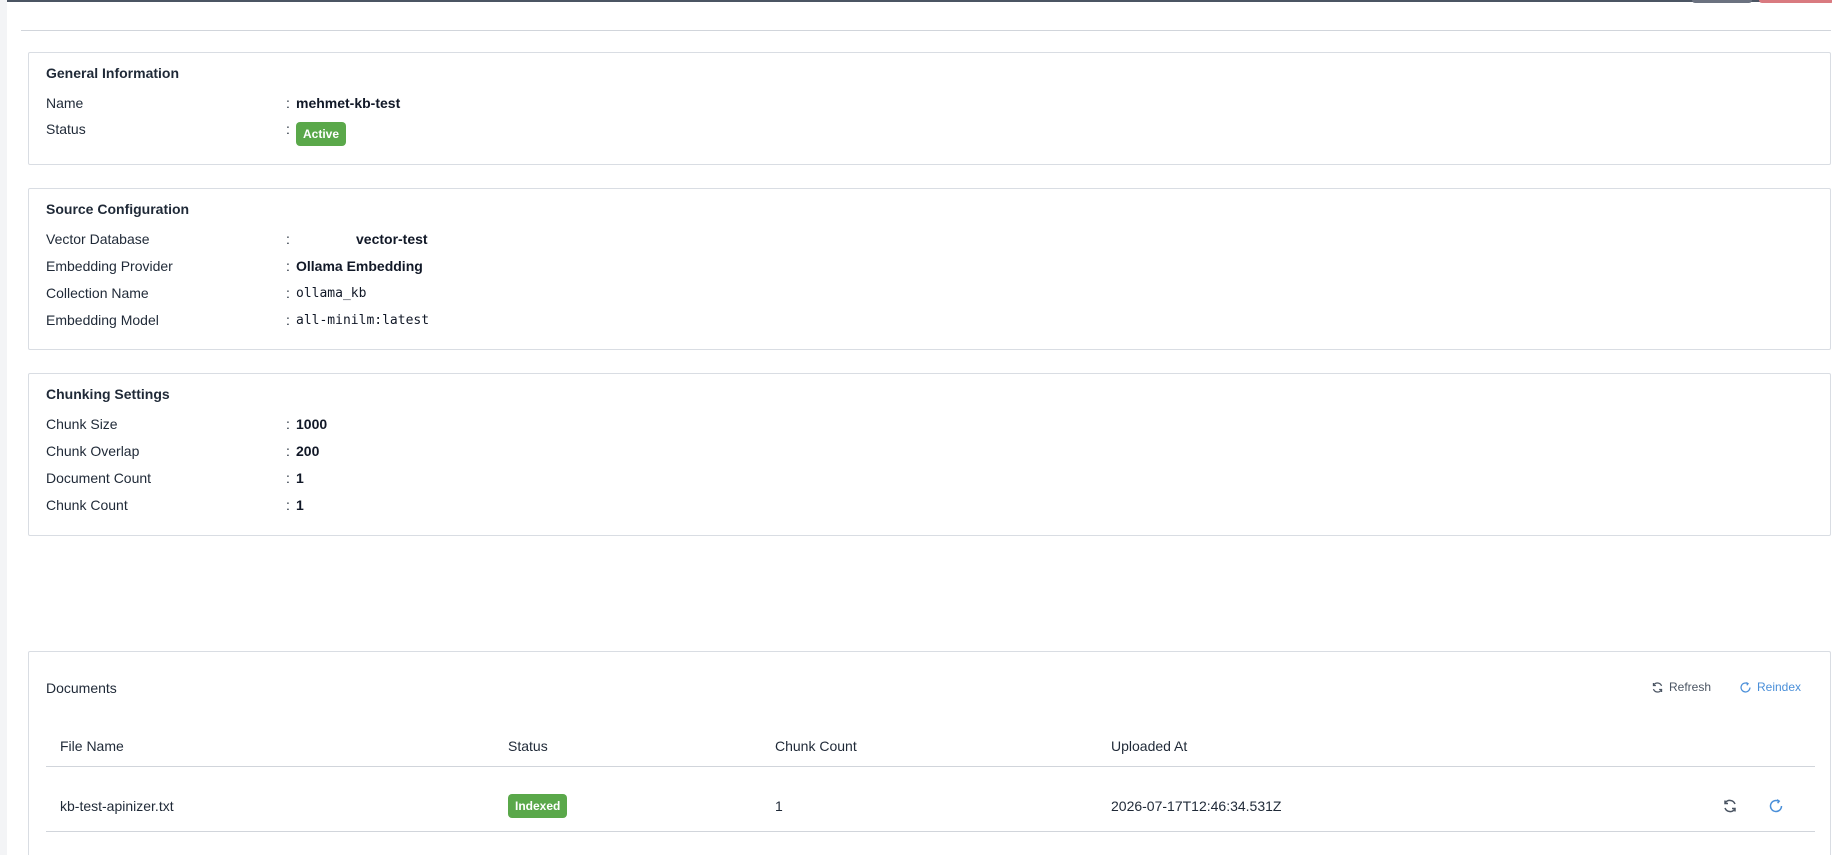  Describe the element at coordinates (321, 134) in the screenshot. I see `status-badge: Active` at that location.